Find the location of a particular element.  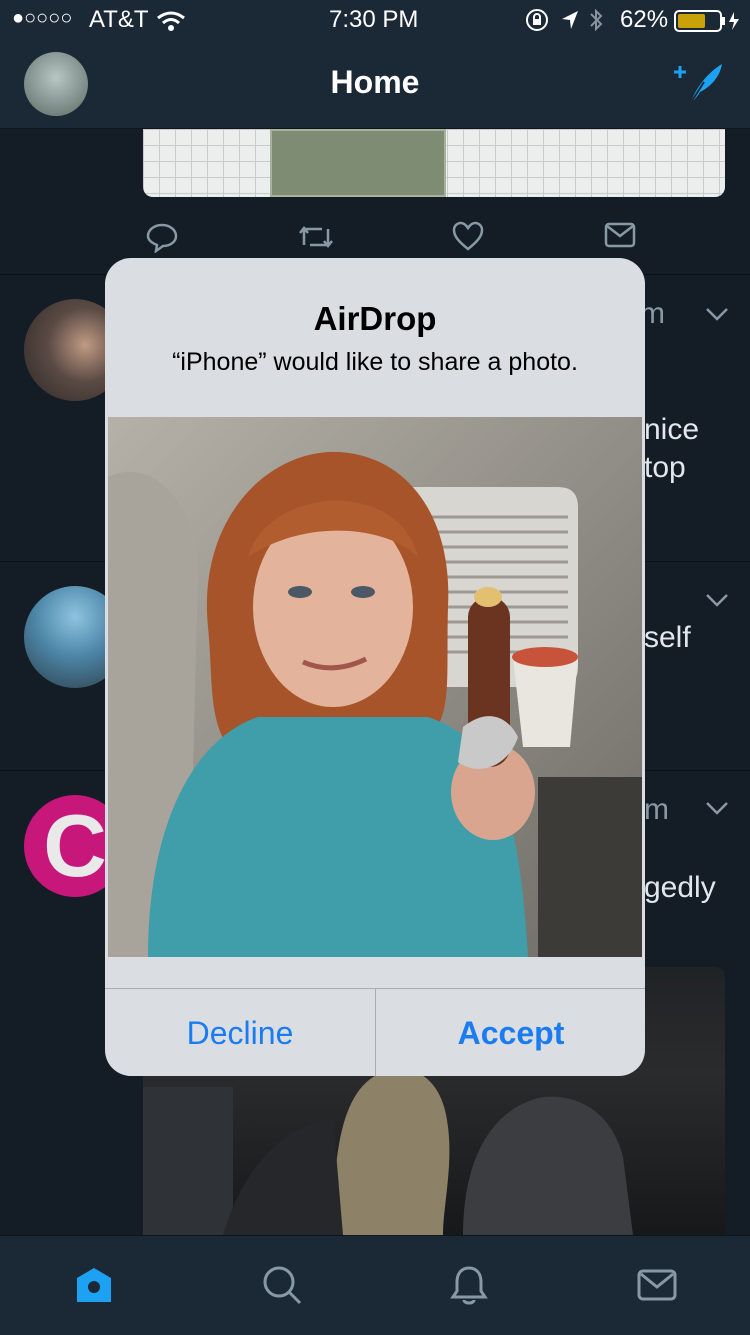

battery-icon is located at coordinates (706, 21).